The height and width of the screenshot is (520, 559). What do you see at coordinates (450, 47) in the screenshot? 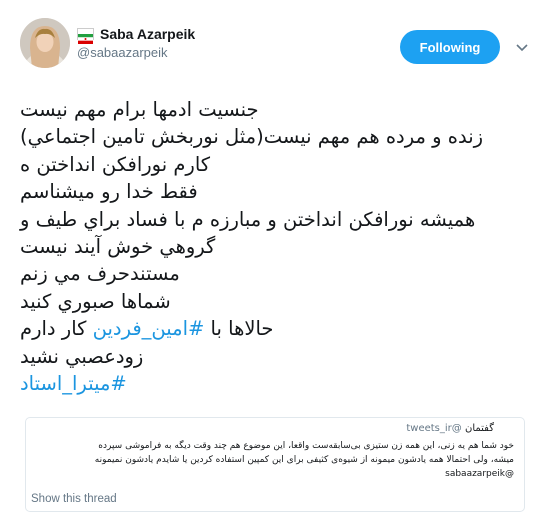
I see `following-button: Following` at bounding box center [450, 47].